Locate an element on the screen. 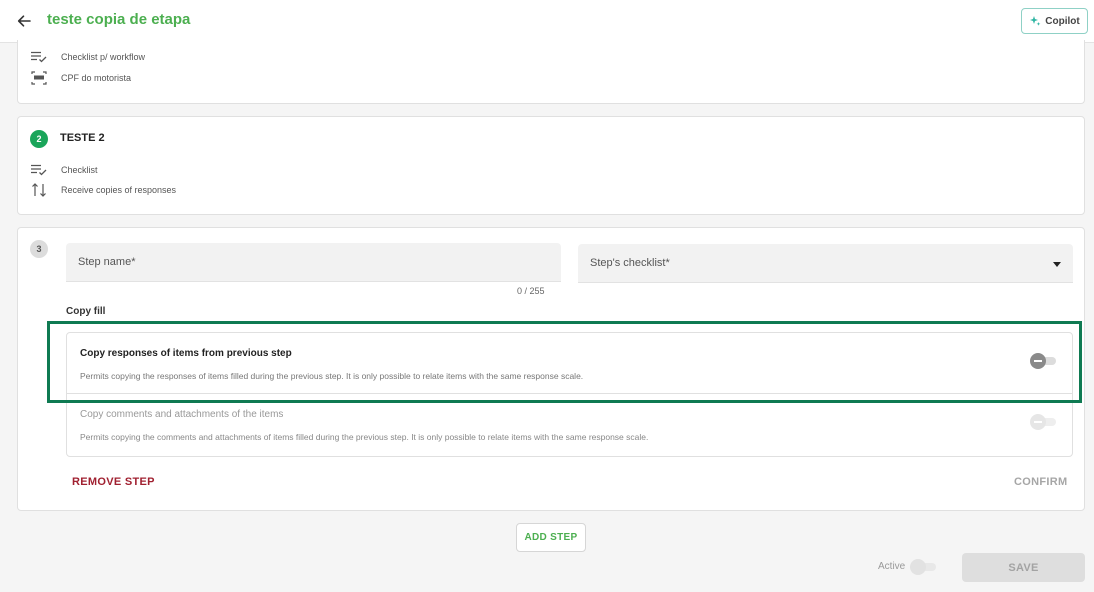 This screenshot has width=1094, height=592. arrow-left-icon is located at coordinates (24, 21).